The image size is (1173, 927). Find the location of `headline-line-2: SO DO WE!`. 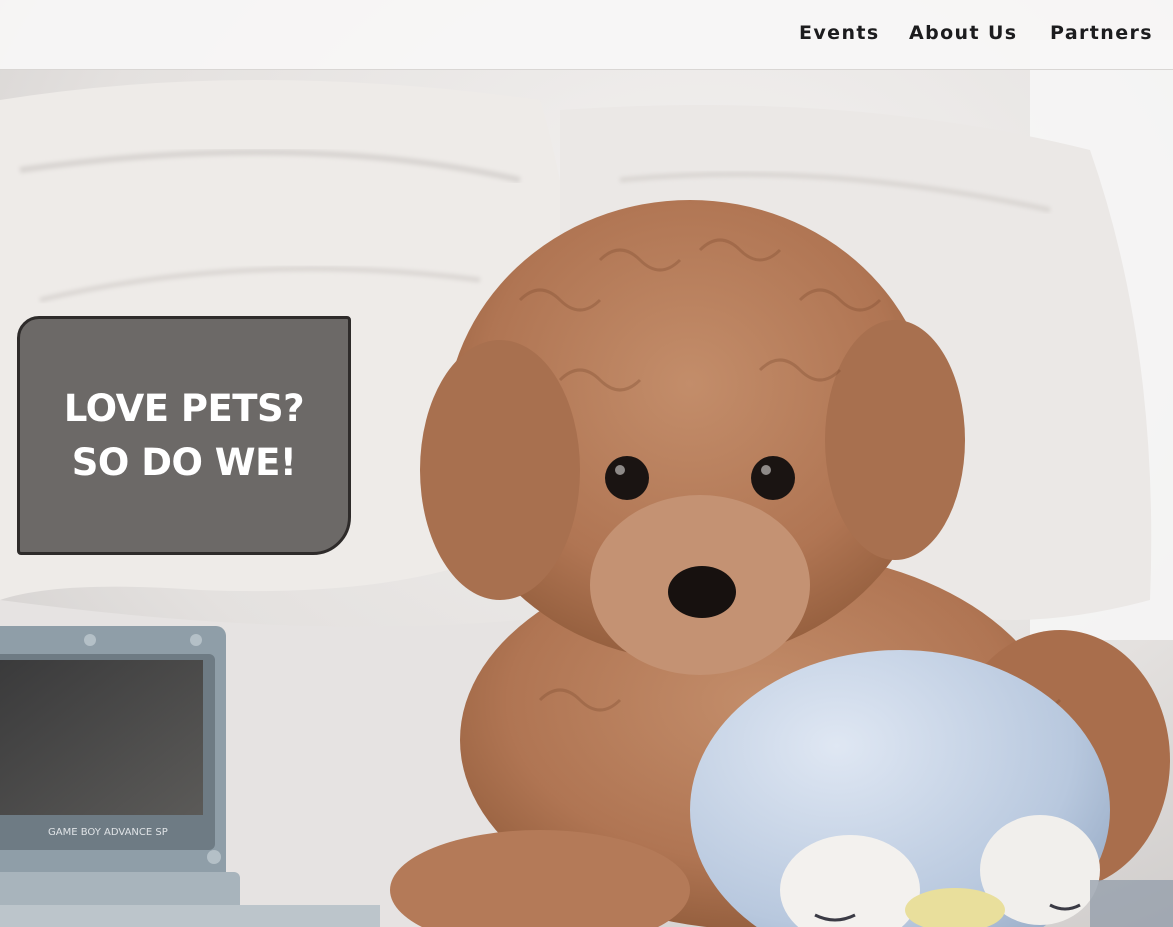

headline-line-2: SO DO WE! is located at coordinates (184, 462).